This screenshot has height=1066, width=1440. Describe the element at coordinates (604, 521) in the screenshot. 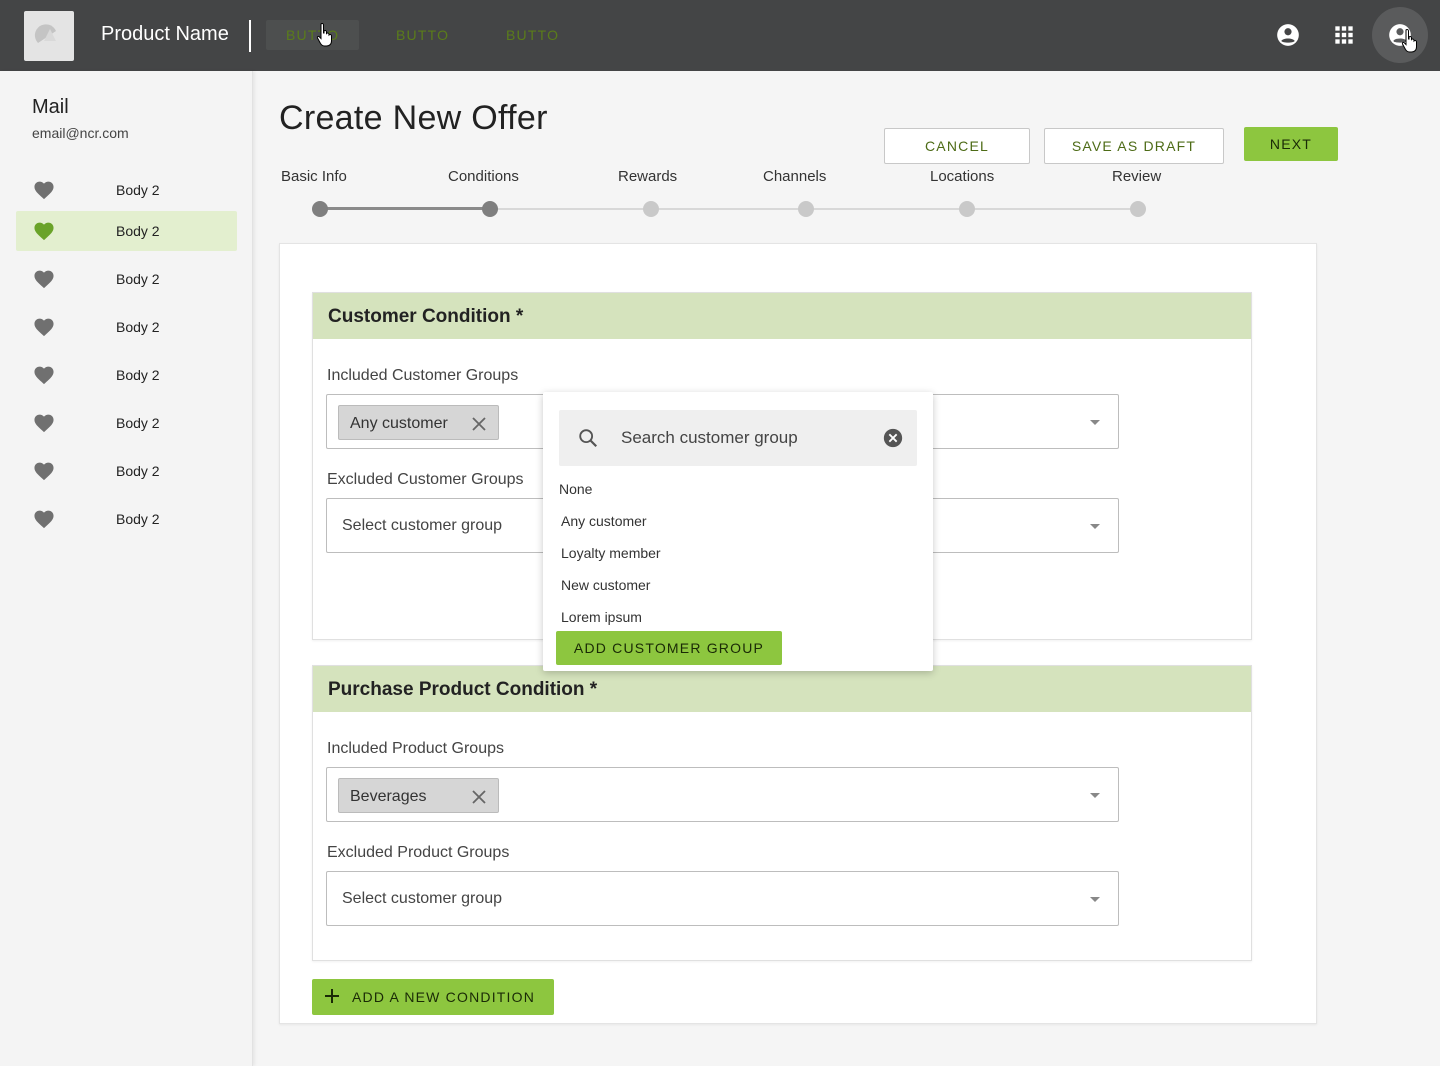

I see `dropdown-option: Any customer` at that location.